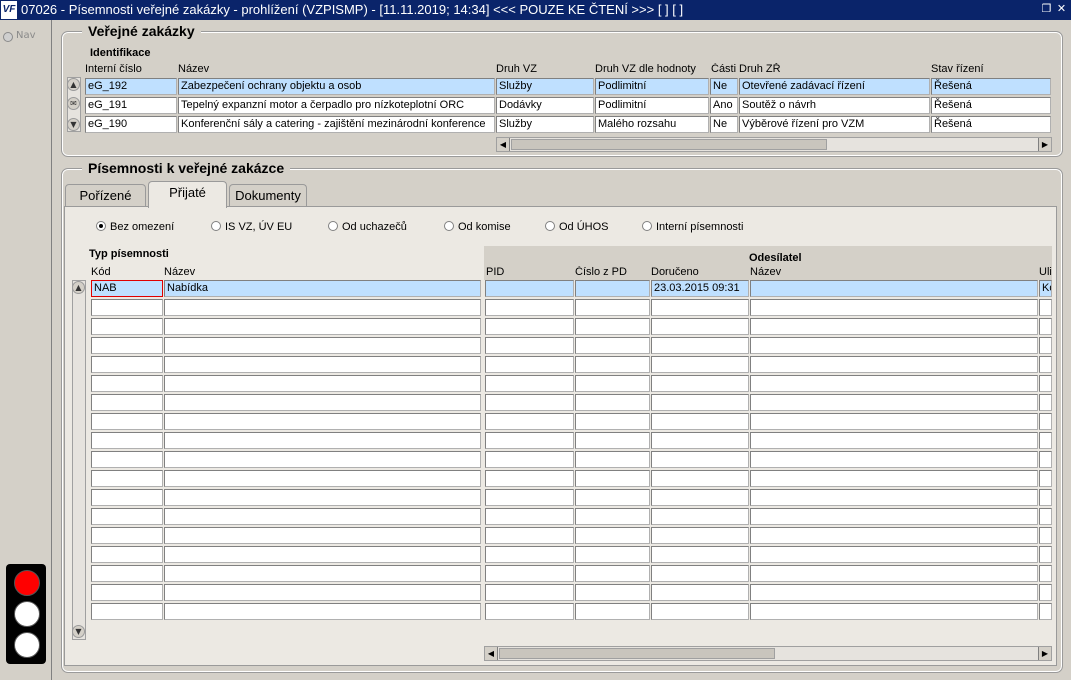 The image size is (1071, 680). What do you see at coordinates (652, 86) in the screenshot?
I see `vz-row-0-hodnota: Podlimitní` at bounding box center [652, 86].